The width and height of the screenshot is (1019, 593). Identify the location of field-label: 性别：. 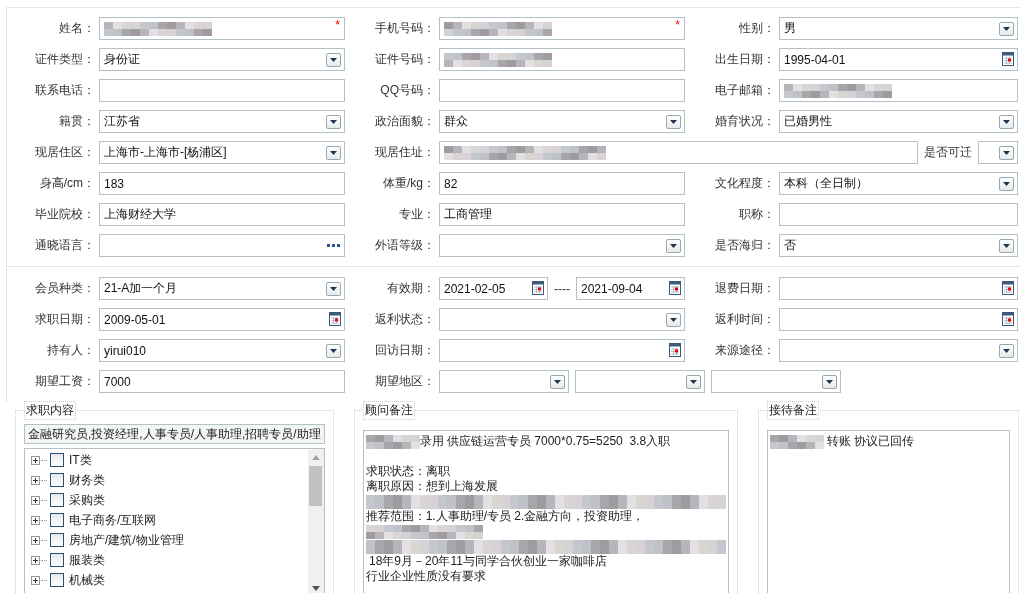
(756, 28).